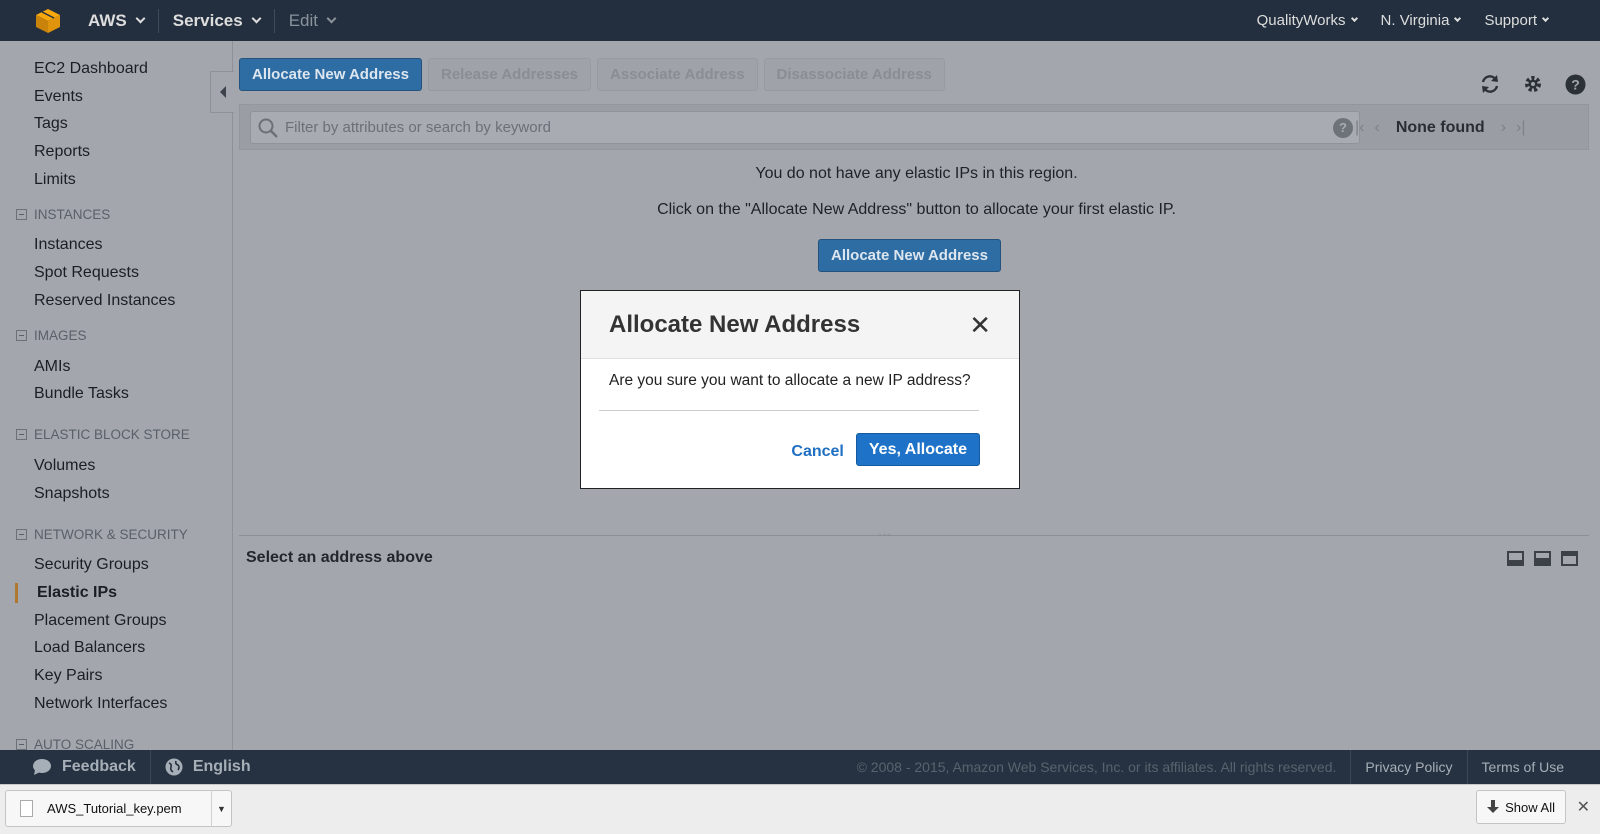  I want to click on support-menu-label: Support, so click(1510, 20).